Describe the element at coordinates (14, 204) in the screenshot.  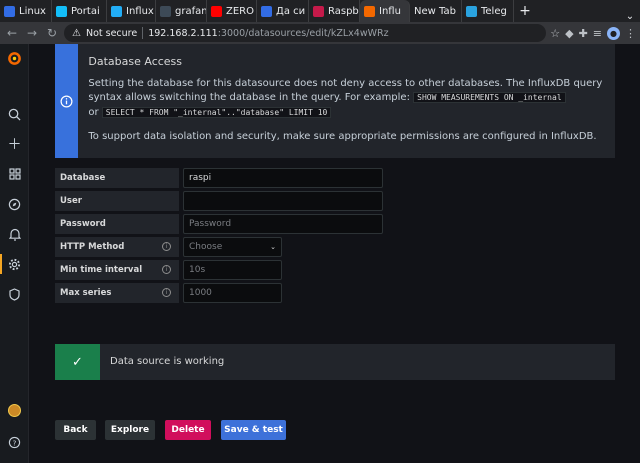
I see `explore-compass-icon` at that location.